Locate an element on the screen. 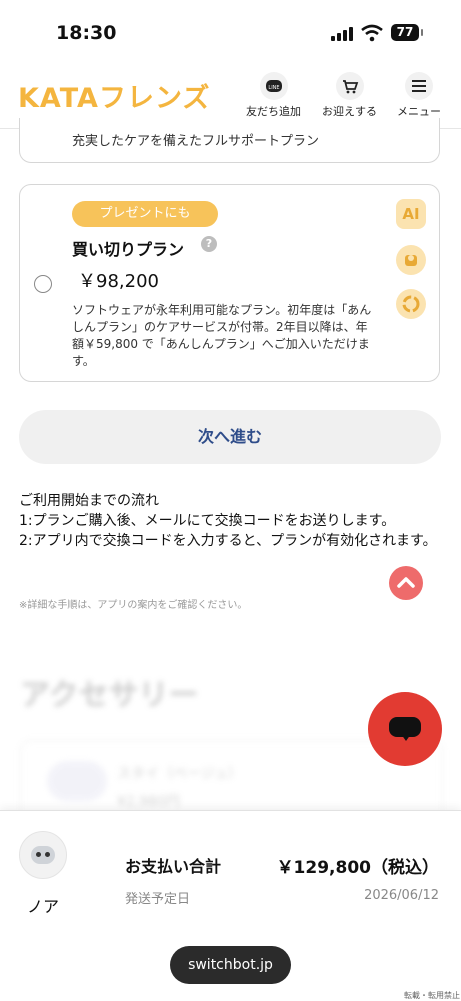 Image resolution: width=461 pixels, height=1001 pixels. plan-price: ￥98,200 is located at coordinates (118, 281).